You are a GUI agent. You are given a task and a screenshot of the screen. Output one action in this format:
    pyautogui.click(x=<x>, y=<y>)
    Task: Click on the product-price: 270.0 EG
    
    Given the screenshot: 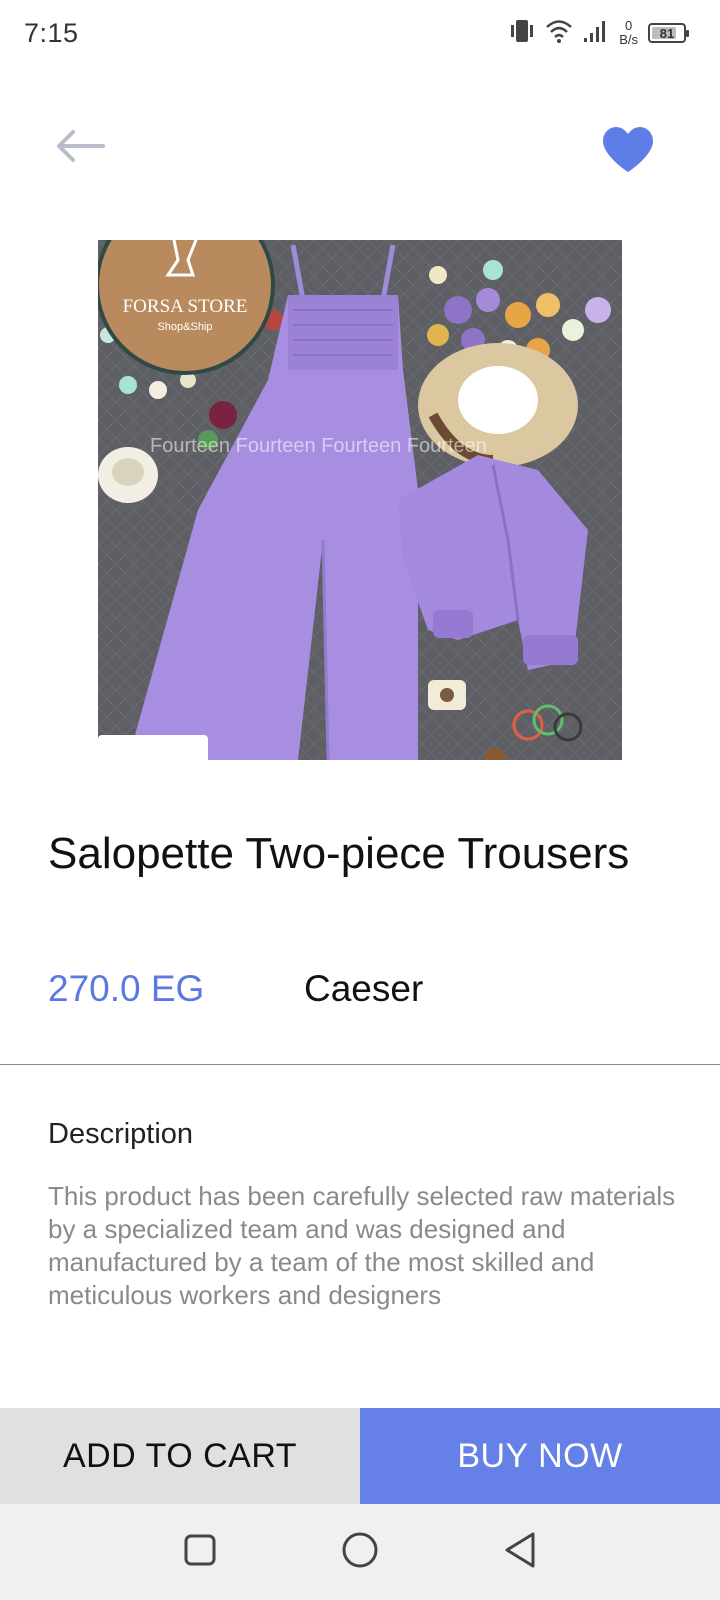 What is the action you would take?
    pyautogui.click(x=126, y=988)
    